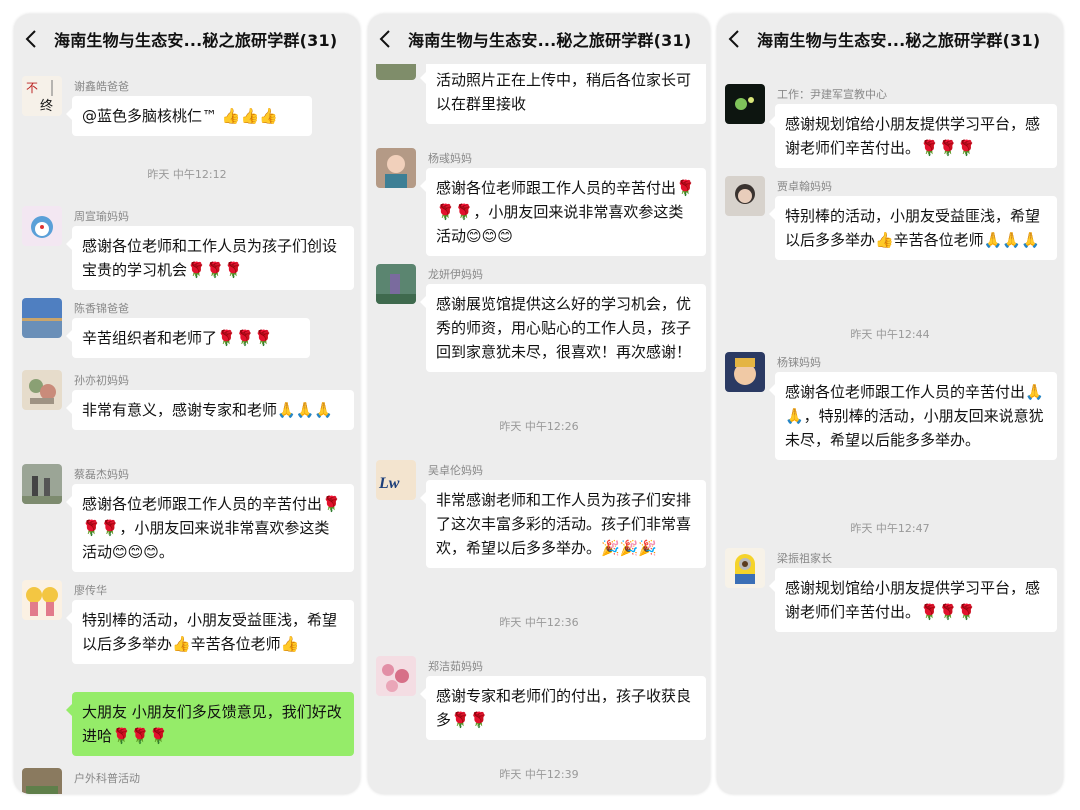 The width and height of the screenshot is (1080, 810). I want to click on avatar: 不终, so click(42, 96).